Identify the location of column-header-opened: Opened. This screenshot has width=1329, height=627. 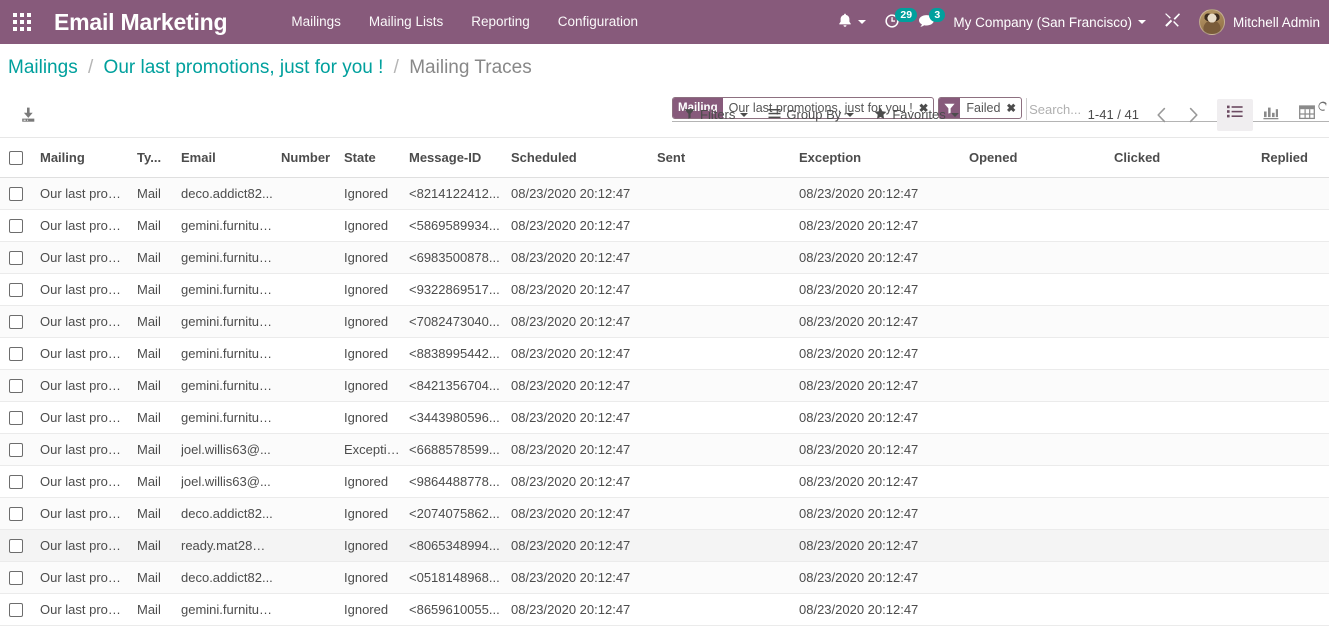
(1041, 158).